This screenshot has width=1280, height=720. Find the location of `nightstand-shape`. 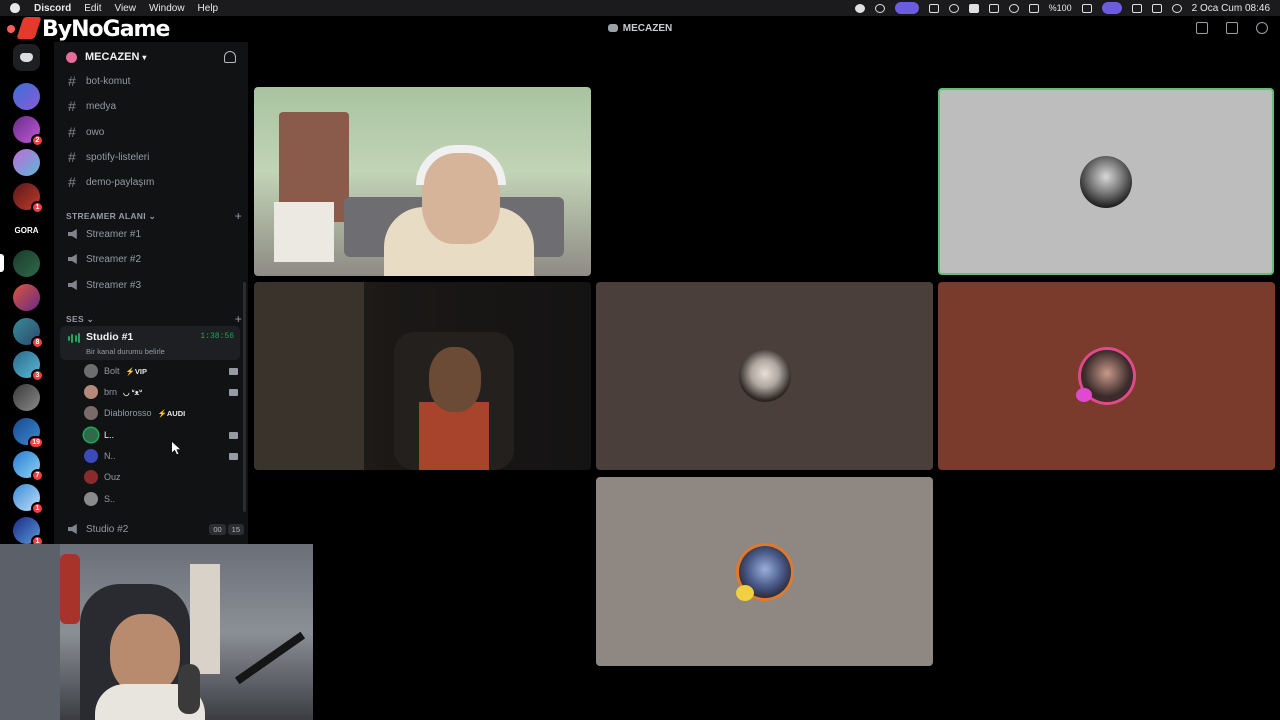

nightstand-shape is located at coordinates (304, 232).